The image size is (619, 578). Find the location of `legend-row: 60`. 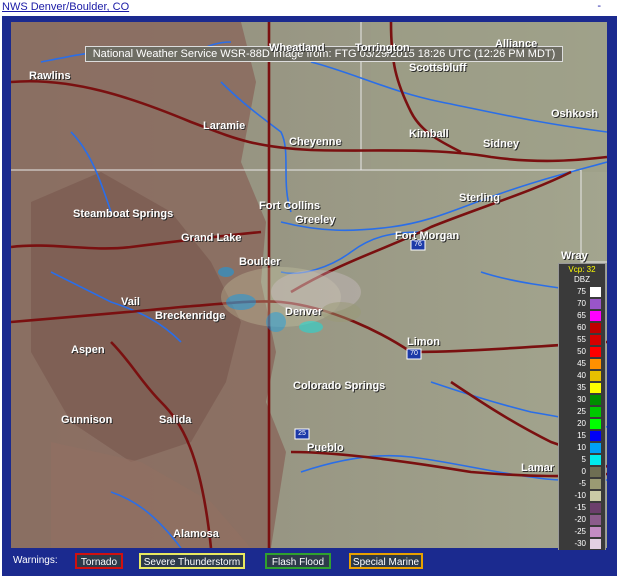

legend-row: 60 is located at coordinates (582, 328).